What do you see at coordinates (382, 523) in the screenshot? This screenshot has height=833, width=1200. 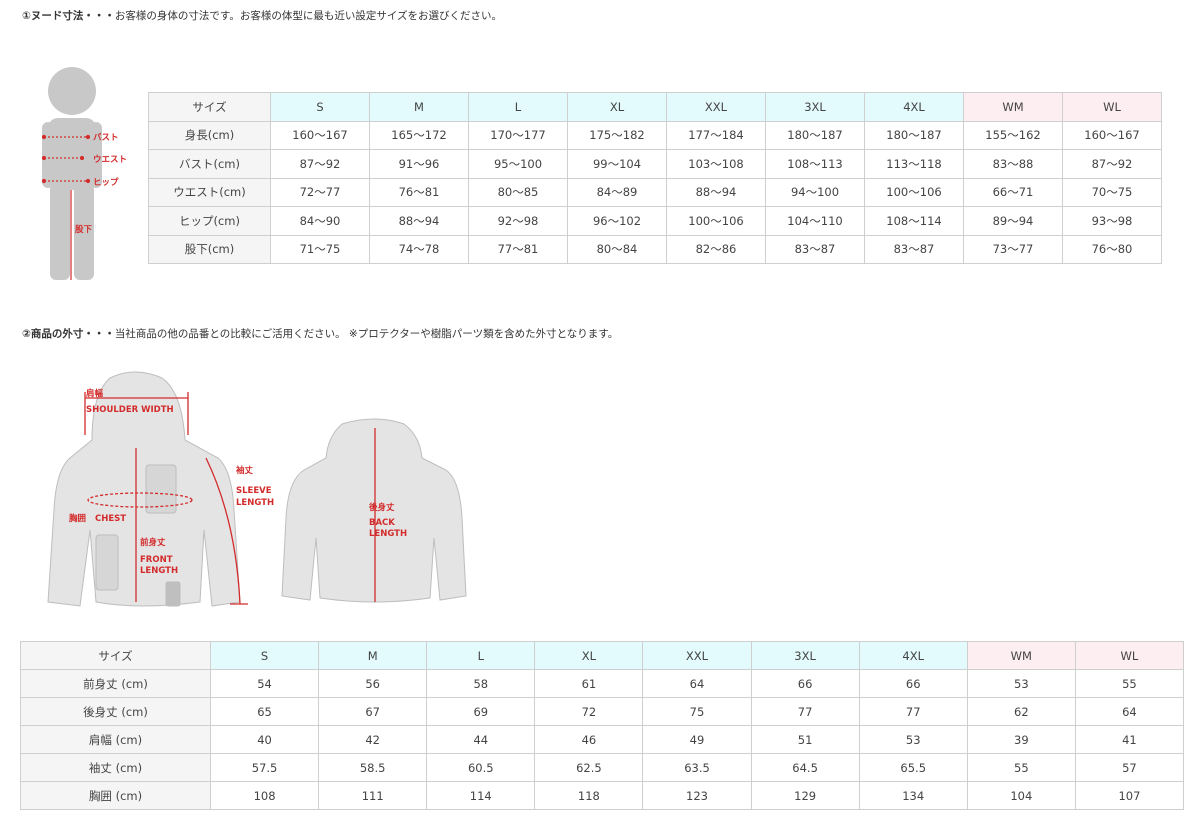 I see `back-en1-label: BACK` at bounding box center [382, 523].